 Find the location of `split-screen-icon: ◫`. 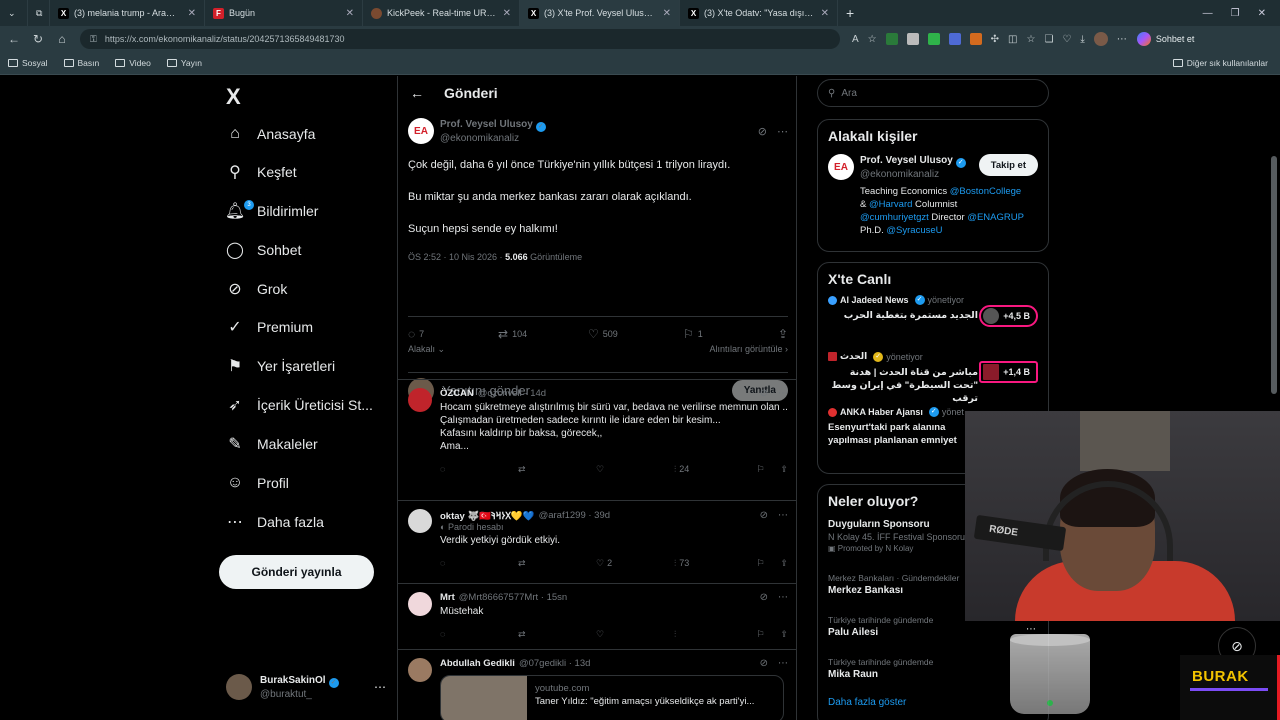

split-screen-icon: ◫ is located at coordinates (1012, 39).